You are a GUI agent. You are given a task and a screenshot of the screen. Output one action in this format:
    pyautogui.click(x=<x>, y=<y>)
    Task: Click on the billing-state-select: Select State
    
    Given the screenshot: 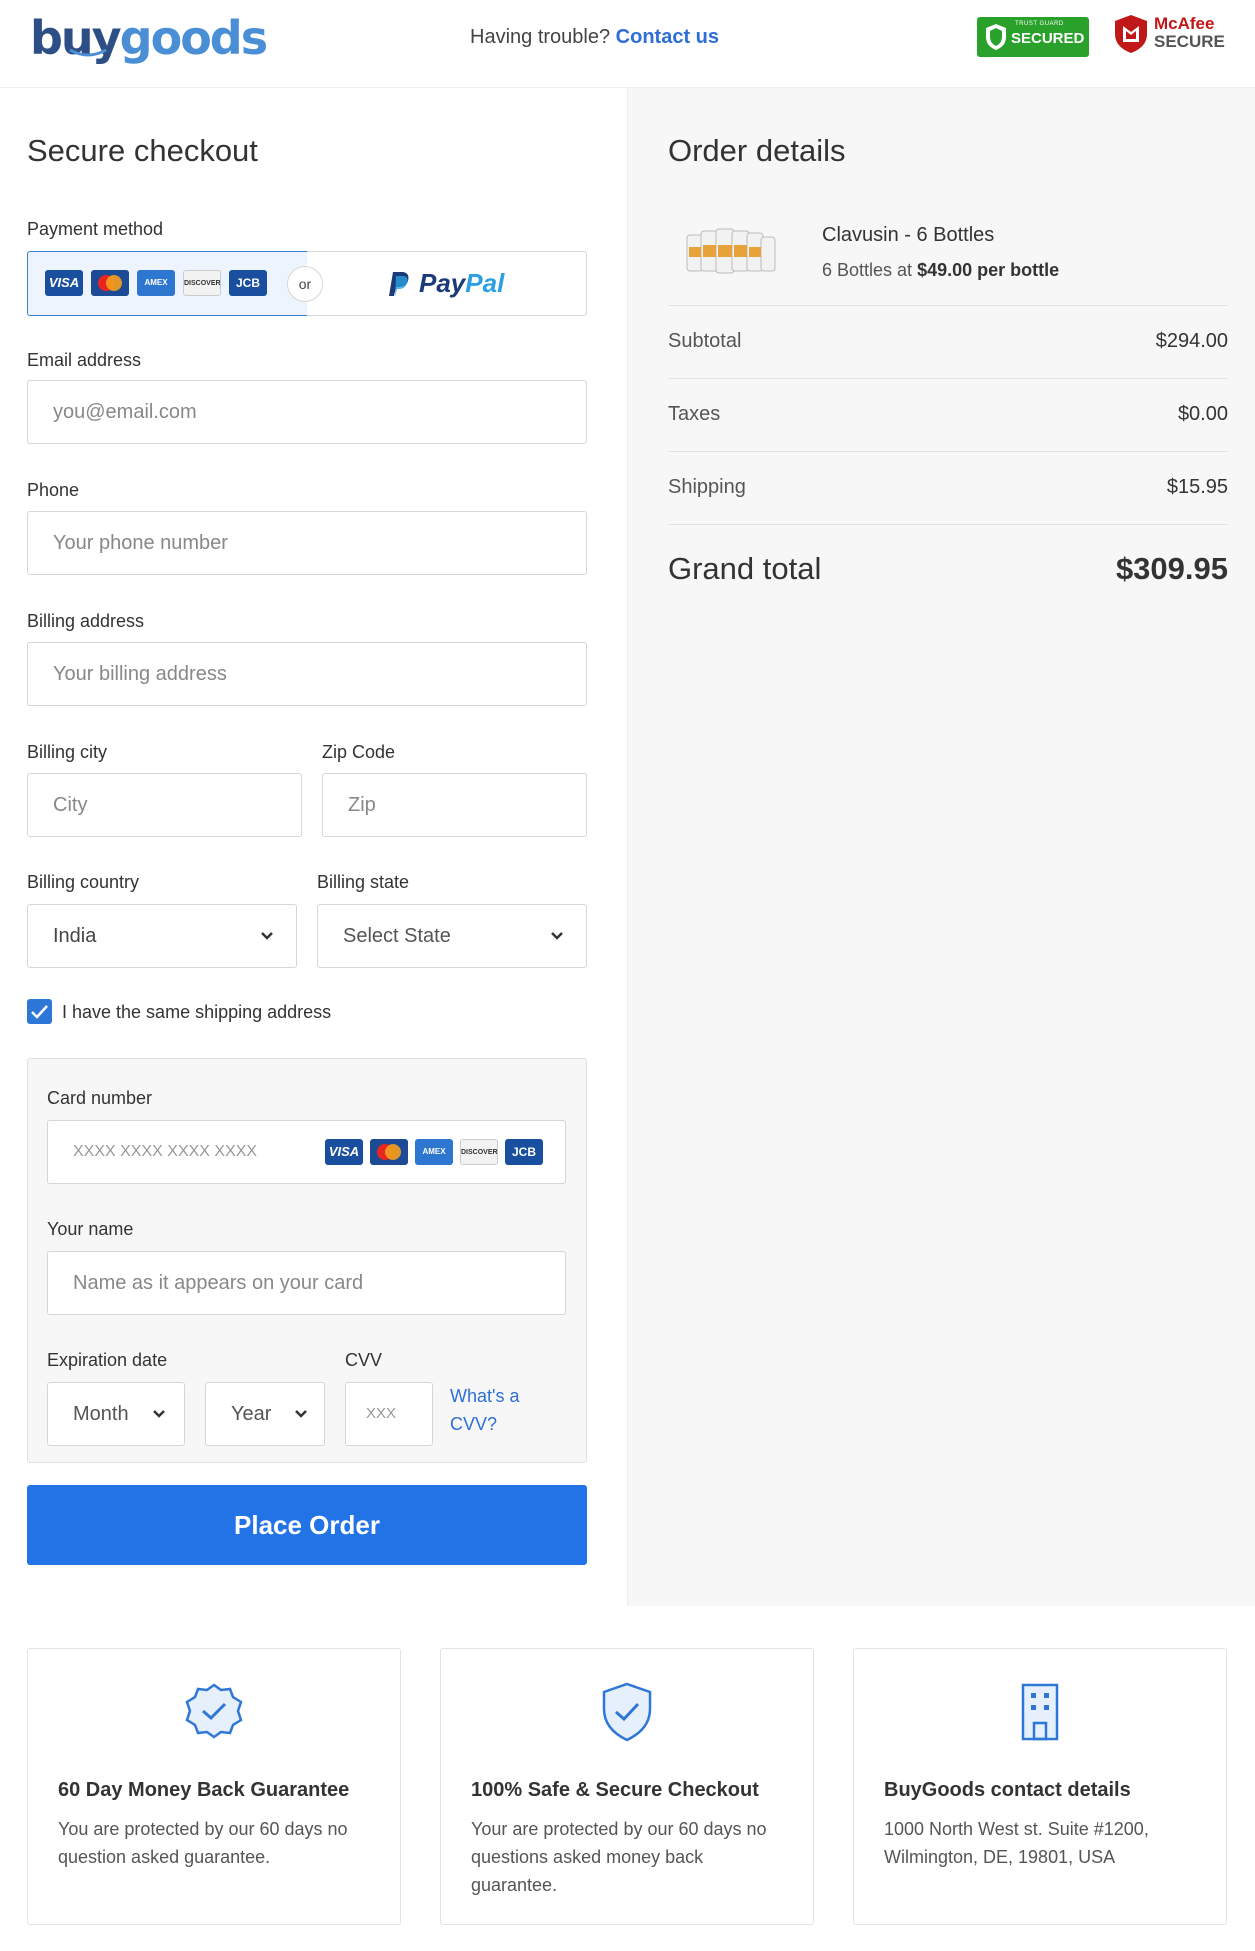 What is the action you would take?
    pyautogui.click(x=452, y=936)
    